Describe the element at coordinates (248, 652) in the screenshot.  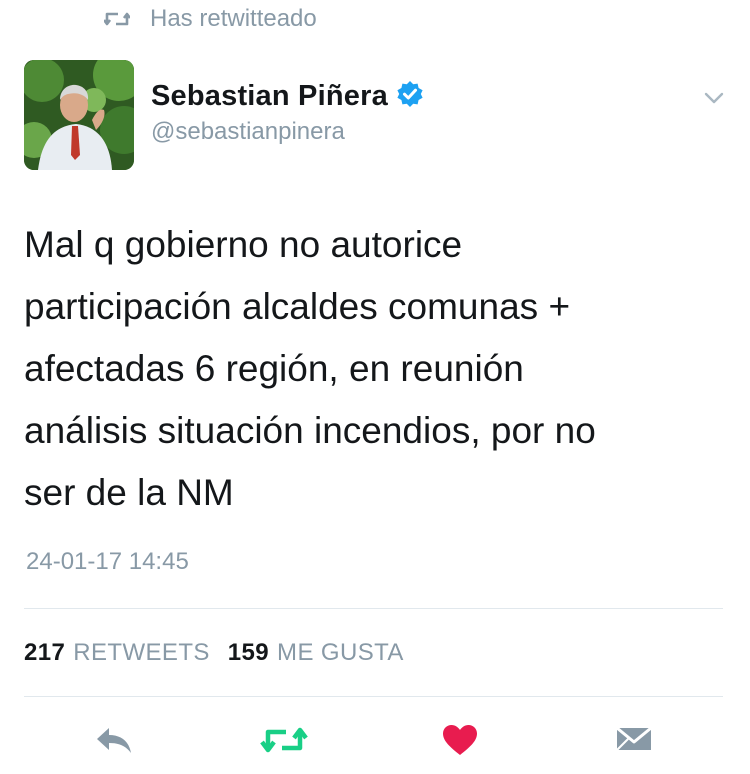
I see `likes-count: 159` at that location.